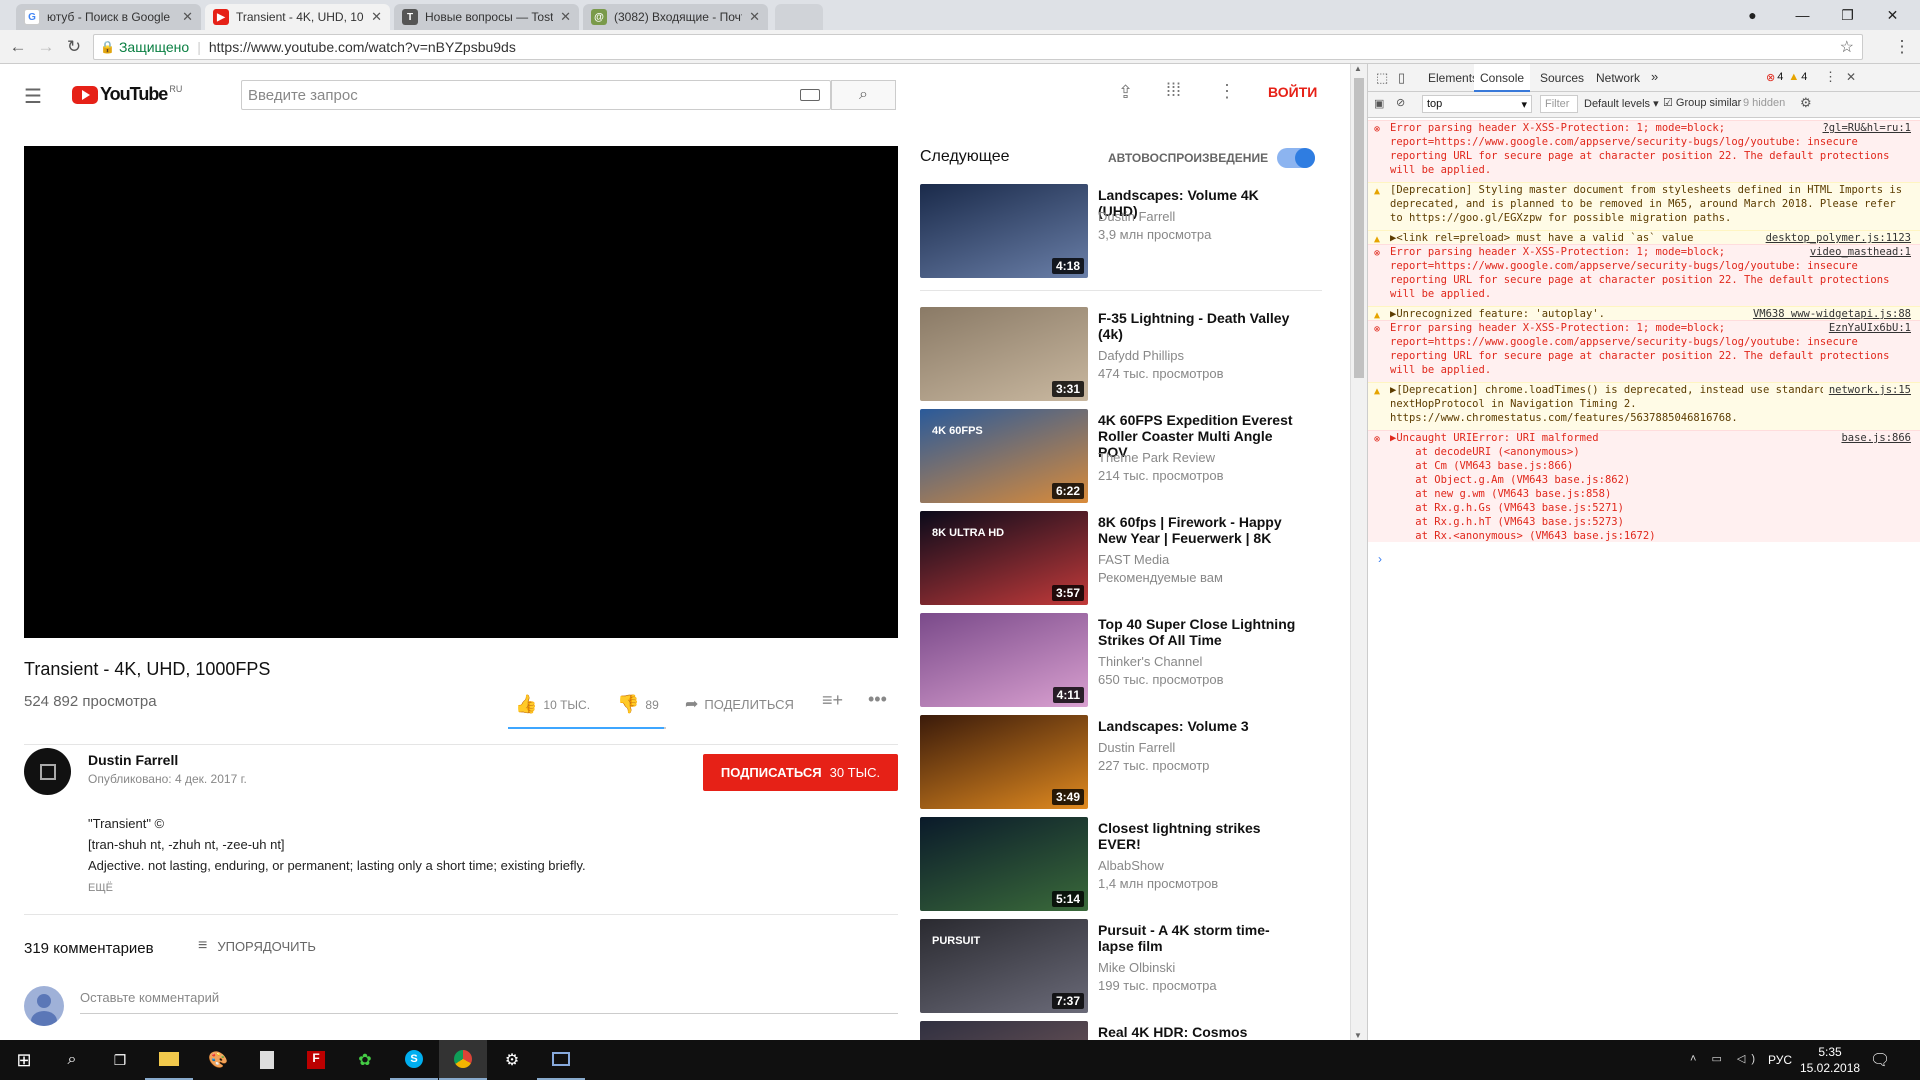 The height and width of the screenshot is (1080, 1920). Describe the element at coordinates (863, 95) in the screenshot. I see `search-button: ⌕` at that location.